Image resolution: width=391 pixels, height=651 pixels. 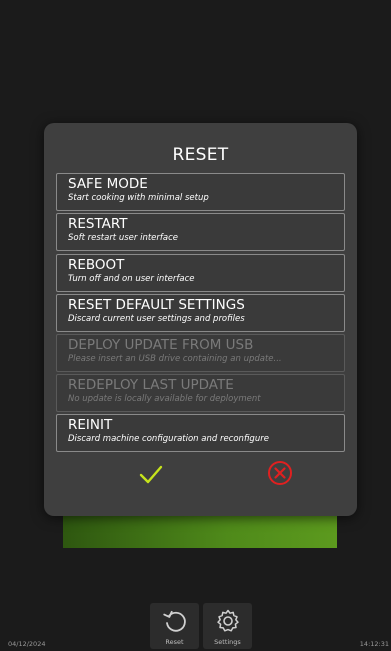 I want to click on footer-time: 14:12:31, so click(x=374, y=644).